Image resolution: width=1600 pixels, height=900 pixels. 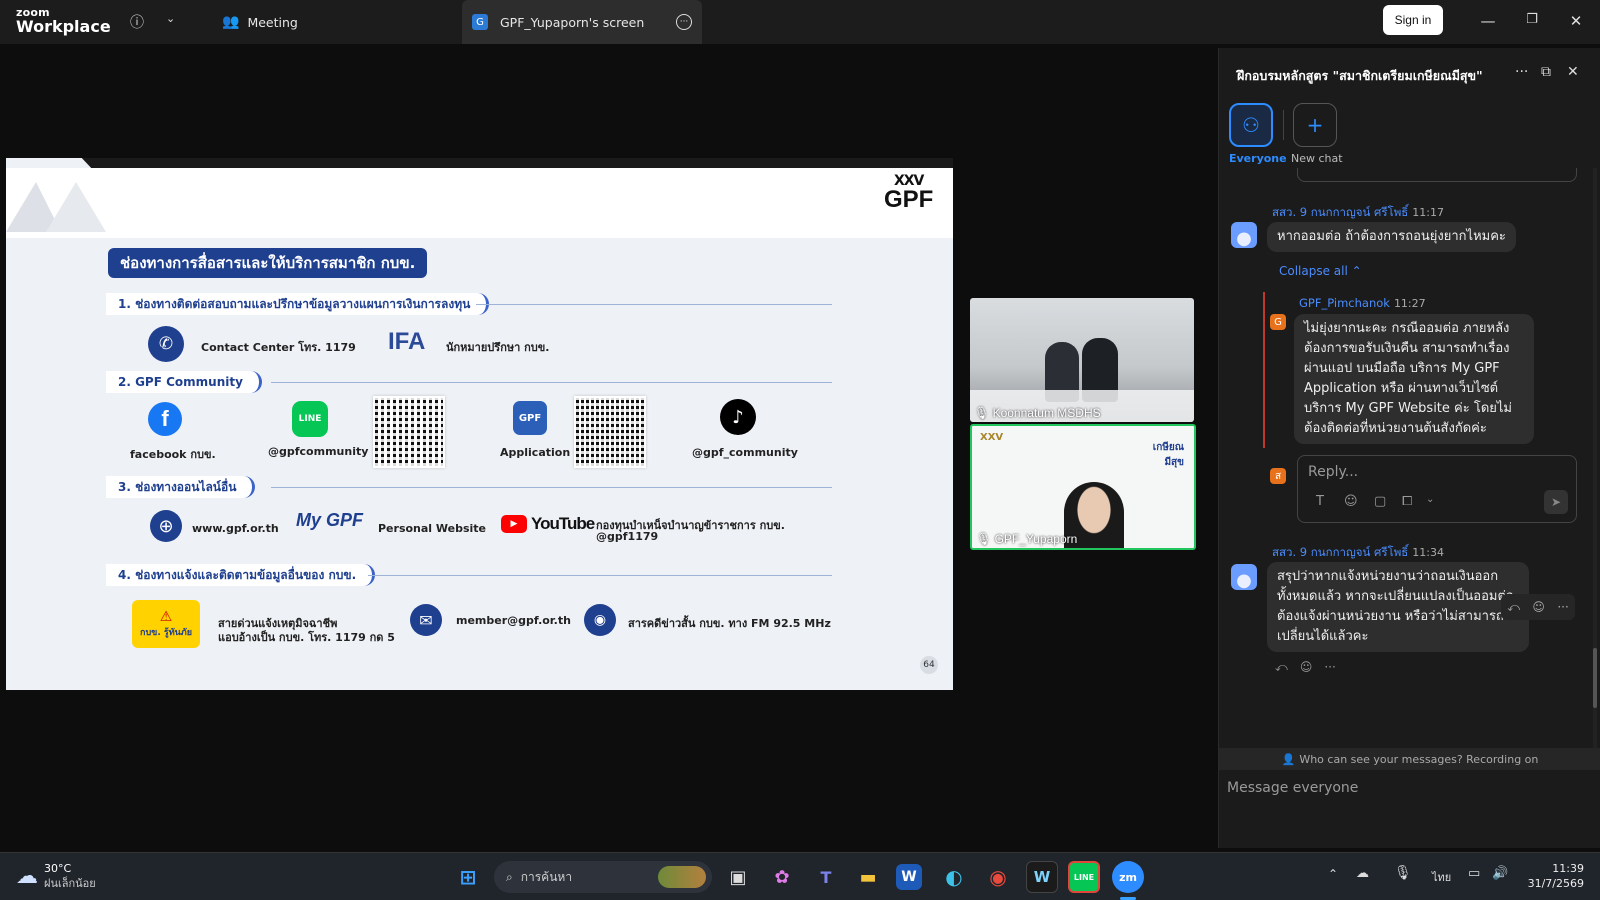 I want to click on edge-icon: ◐, so click(x=954, y=877).